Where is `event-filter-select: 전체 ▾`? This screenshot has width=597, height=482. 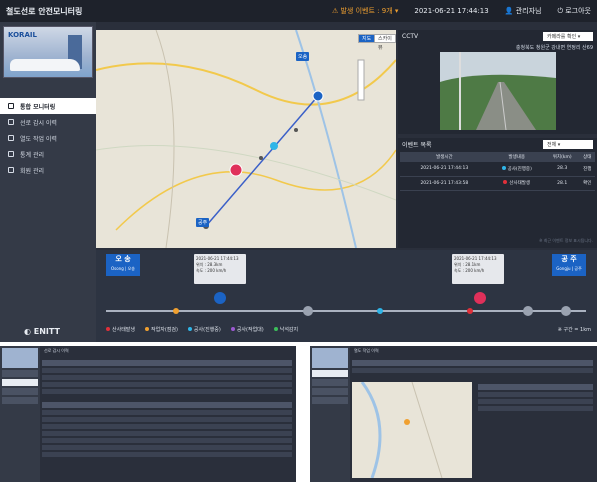 event-filter-select: 전체 ▾ is located at coordinates (568, 144).